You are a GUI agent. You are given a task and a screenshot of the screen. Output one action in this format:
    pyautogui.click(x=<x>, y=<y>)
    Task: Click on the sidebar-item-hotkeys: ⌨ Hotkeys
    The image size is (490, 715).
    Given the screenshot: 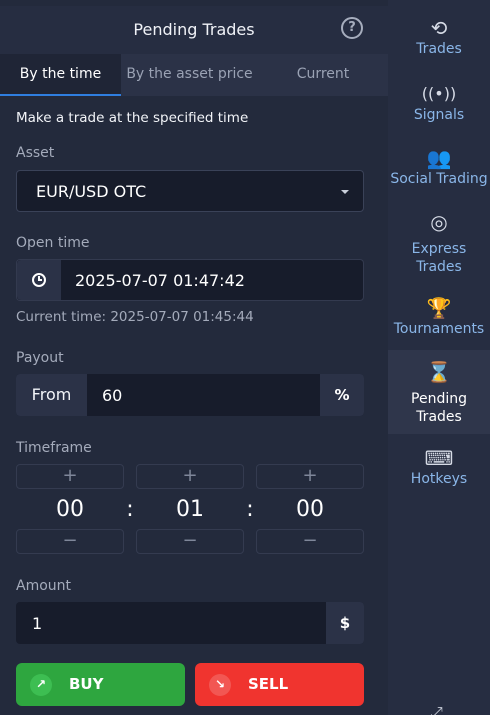 What is the action you would take?
    pyautogui.click(x=439, y=471)
    